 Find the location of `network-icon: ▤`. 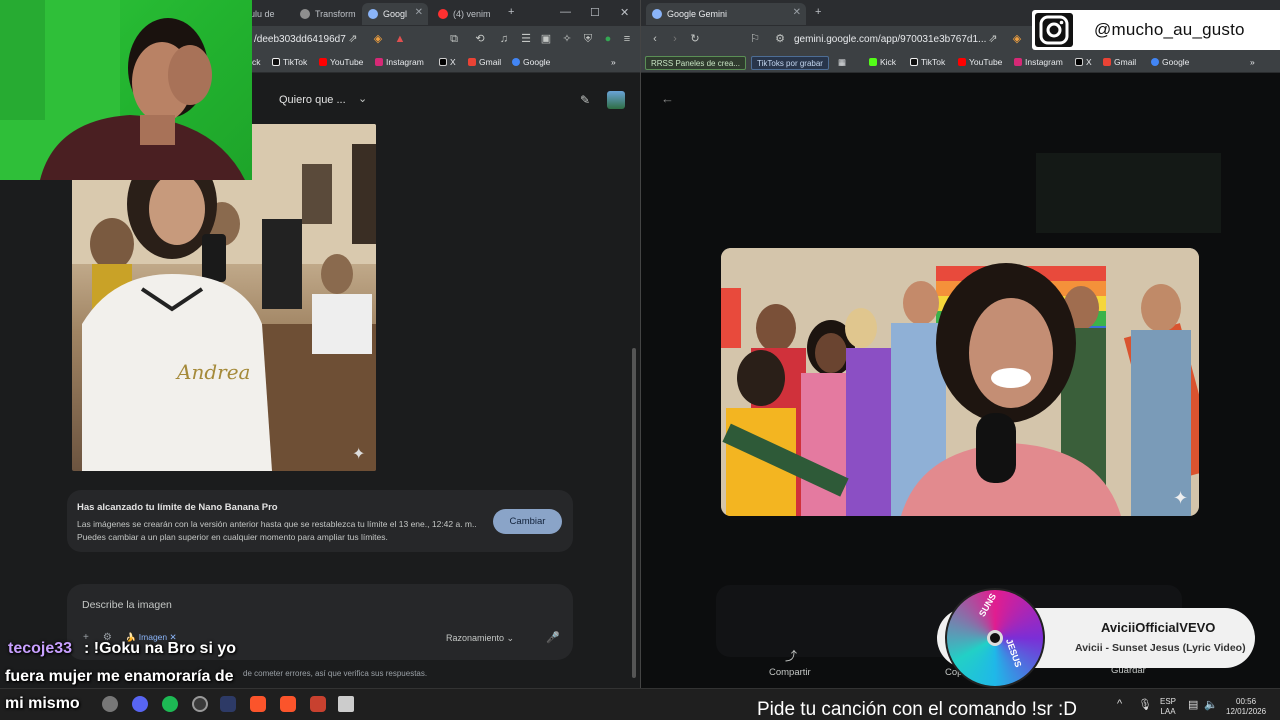

network-icon: ▤ is located at coordinates (1193, 704).